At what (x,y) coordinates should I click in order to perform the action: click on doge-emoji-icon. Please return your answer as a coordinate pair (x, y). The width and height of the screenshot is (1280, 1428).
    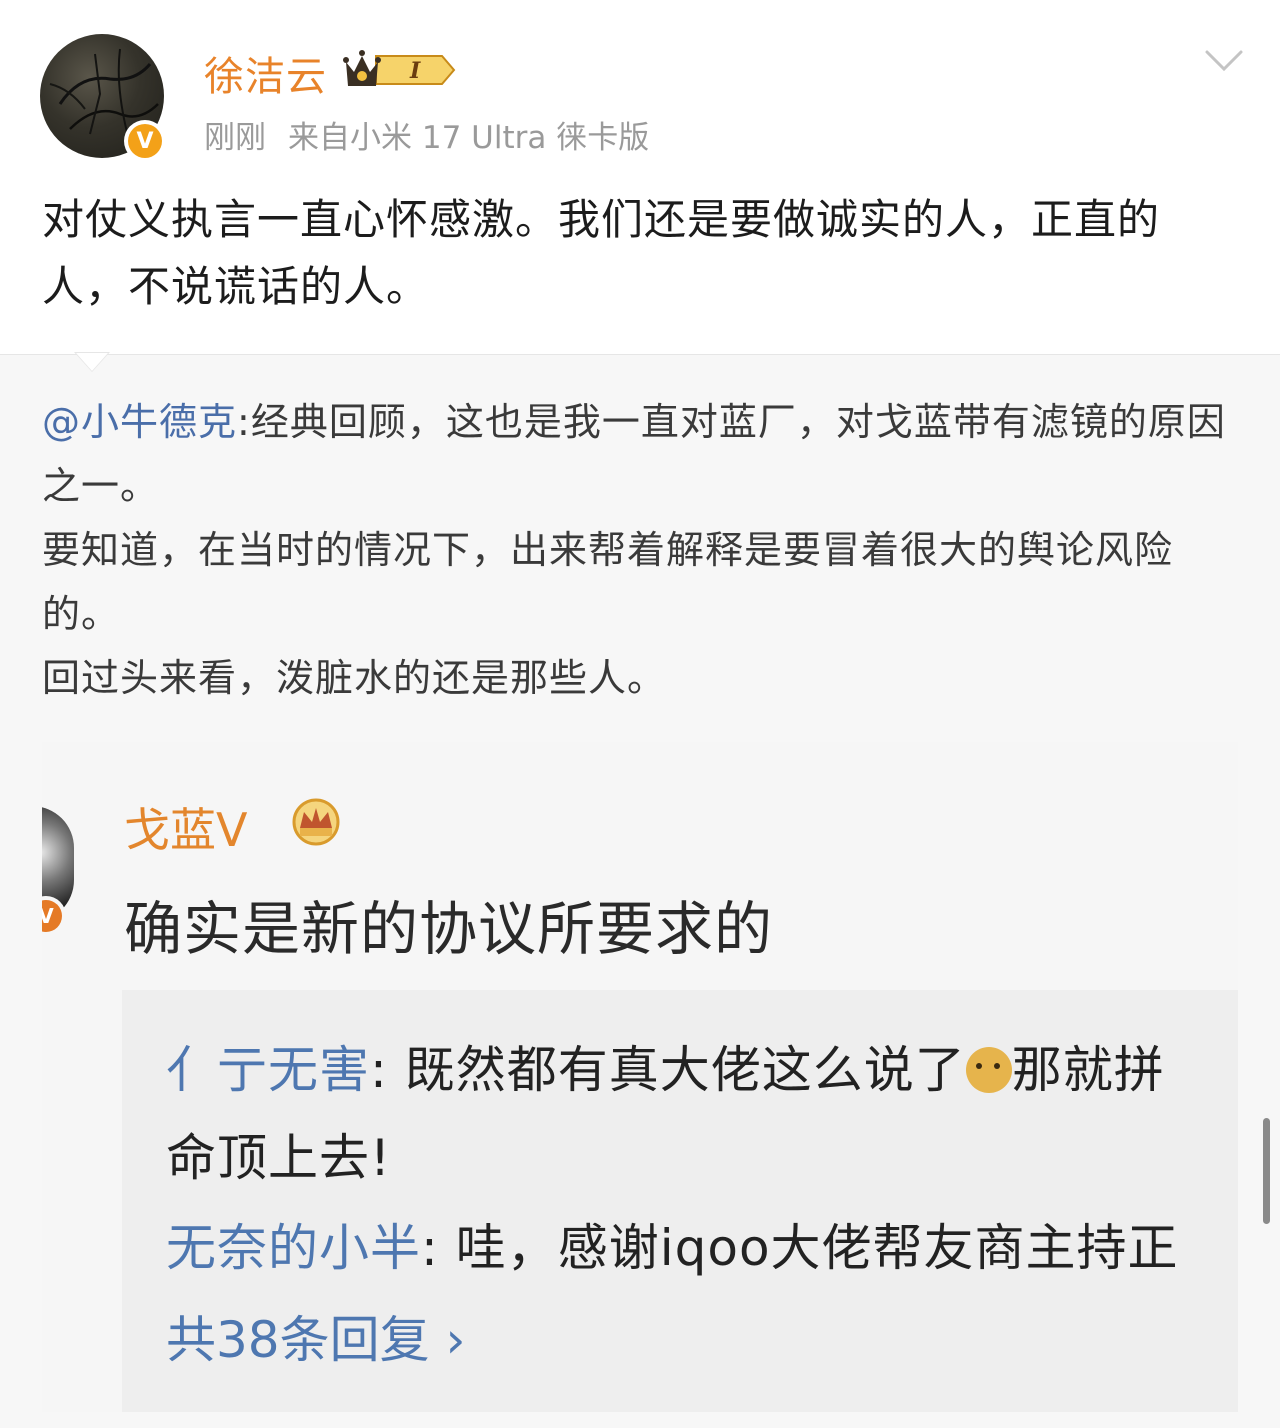
    Looking at the image, I should click on (988, 1070).